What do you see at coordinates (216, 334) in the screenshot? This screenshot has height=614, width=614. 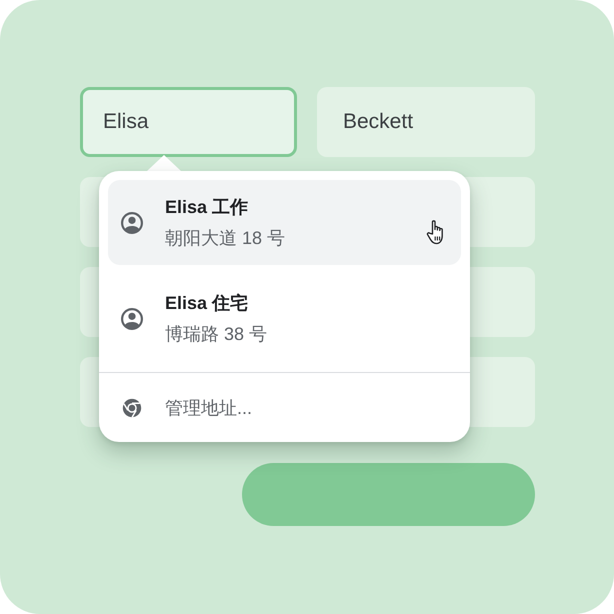 I see `suggestion-address: 博瑞路 38 号` at bounding box center [216, 334].